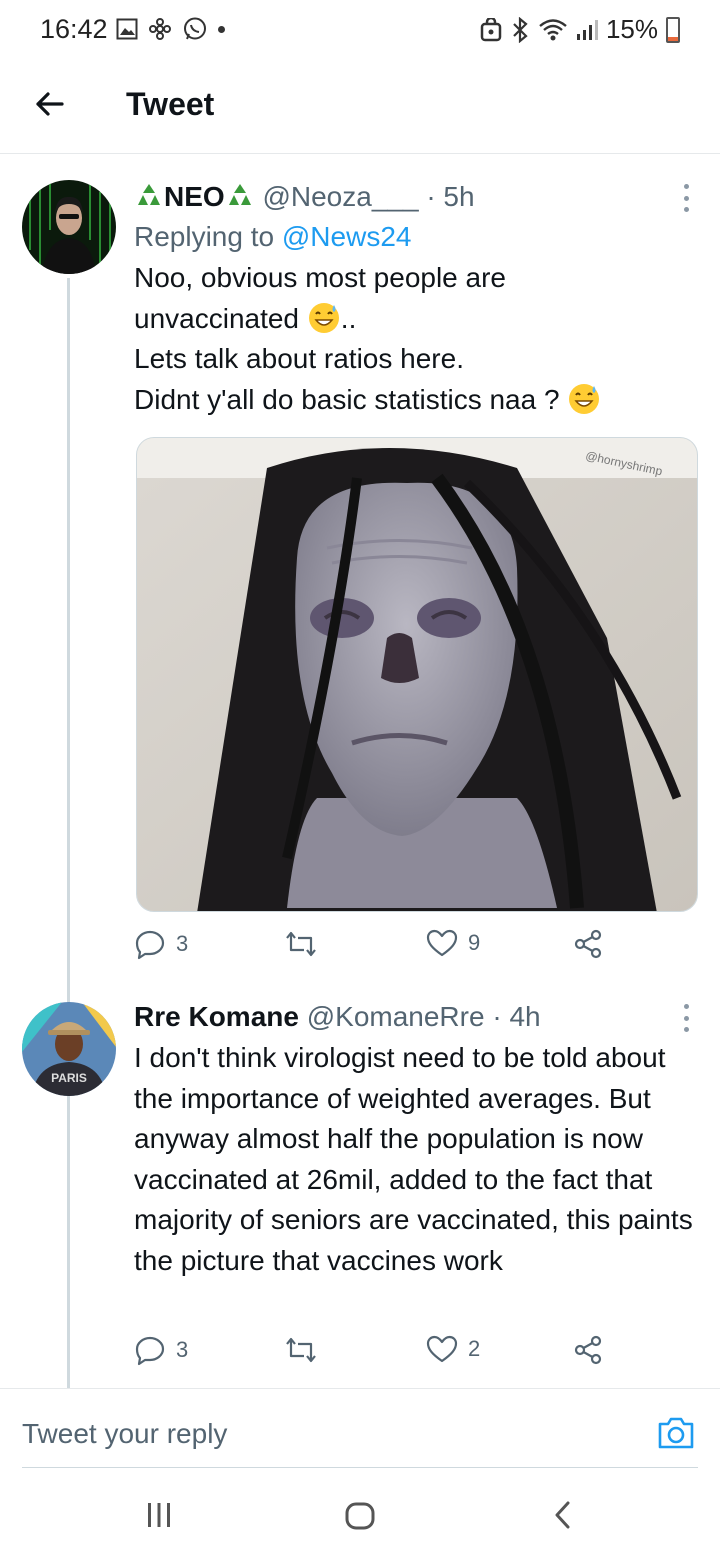 Image resolution: width=720 pixels, height=1560 pixels. Describe the element at coordinates (299, 358) in the screenshot. I see `tweet-text-line: Lets talk about ratios here.` at that location.